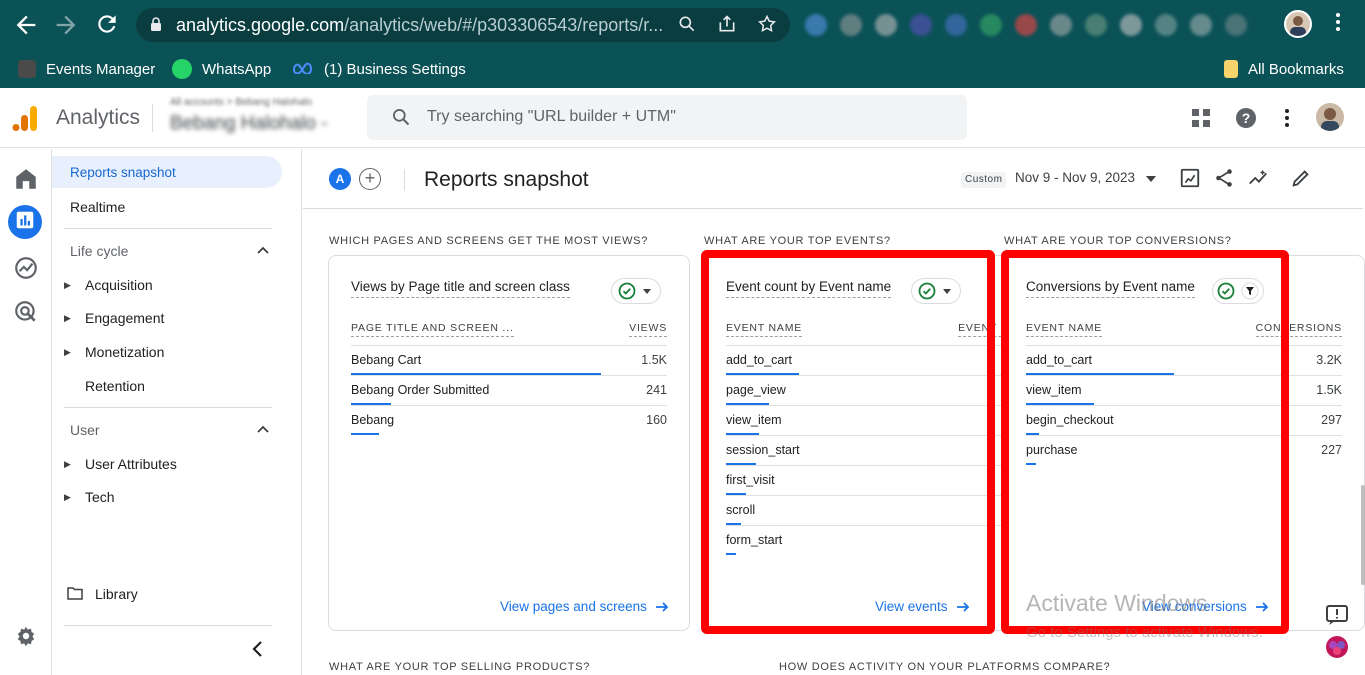  I want to click on analytics-logo-icon, so click(25, 118).